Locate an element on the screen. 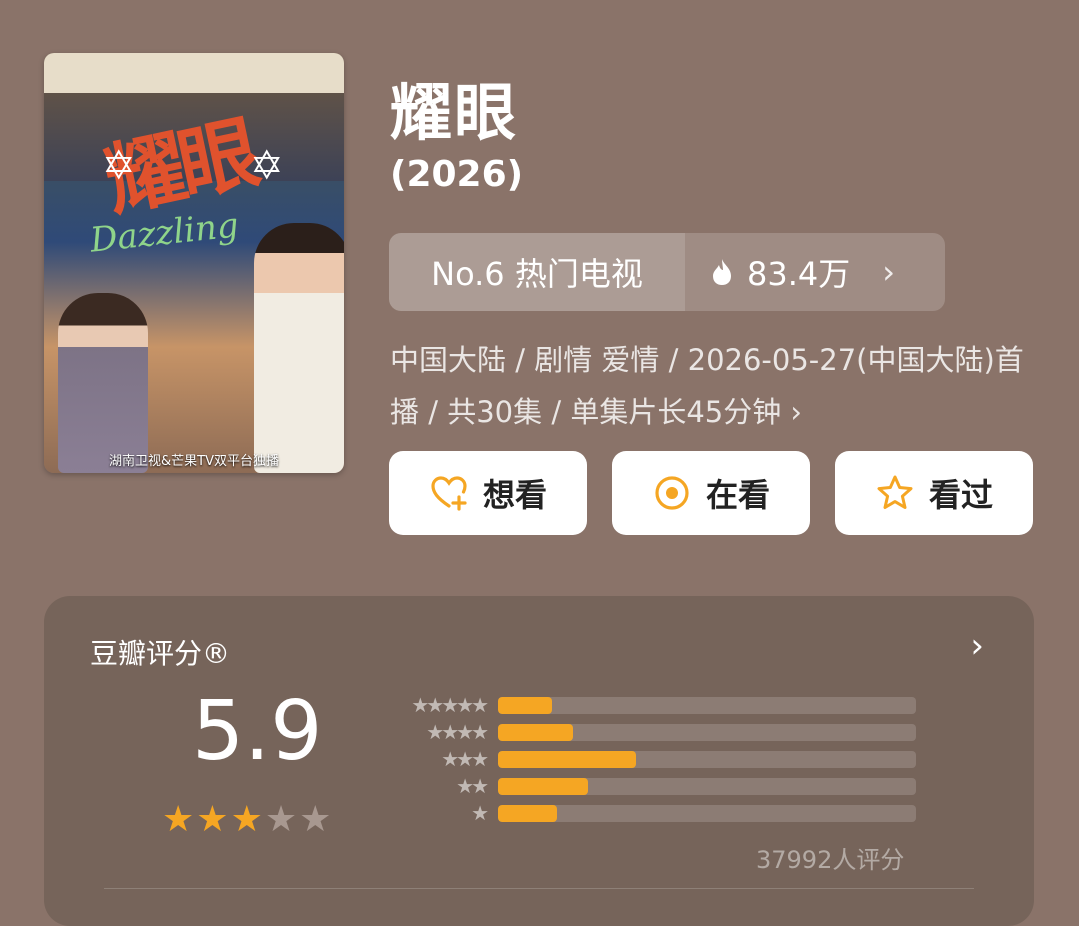 The width and height of the screenshot is (1079, 926). show-title: 耀眼 is located at coordinates (454, 112).